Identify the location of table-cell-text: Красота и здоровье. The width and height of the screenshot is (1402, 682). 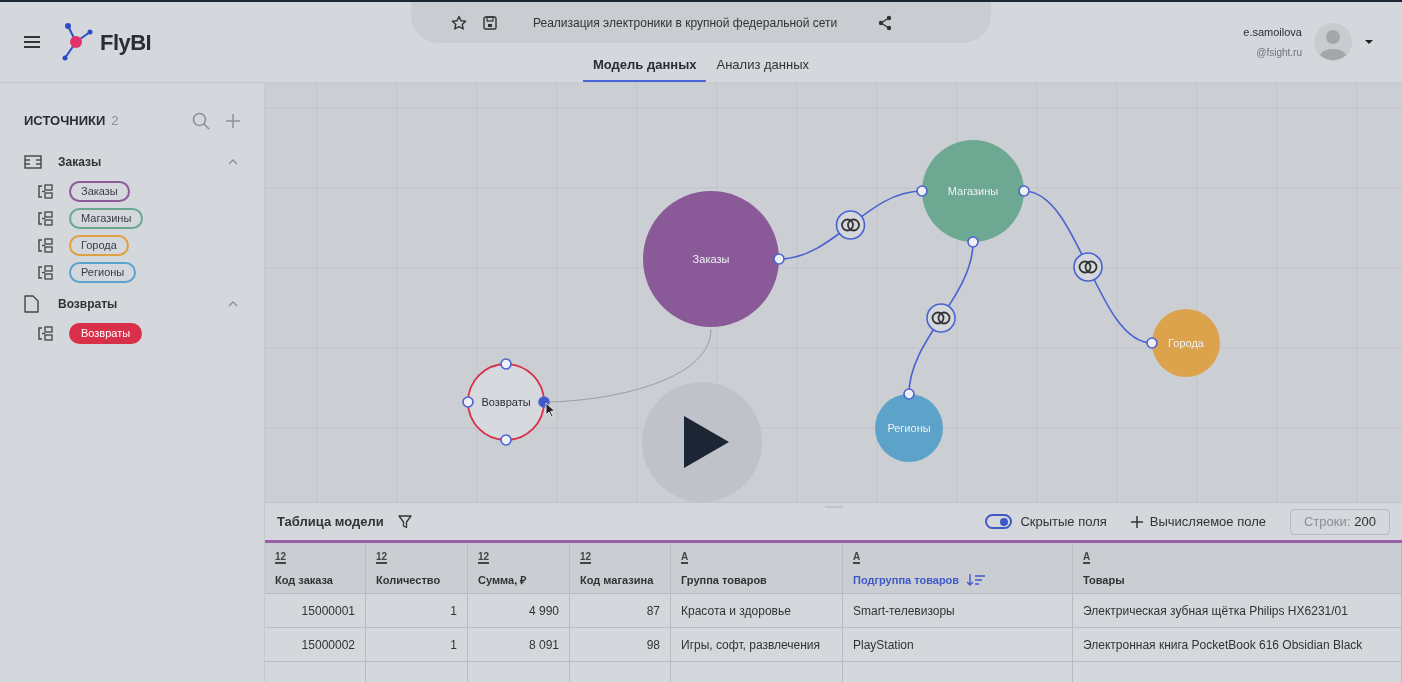
(736, 611).